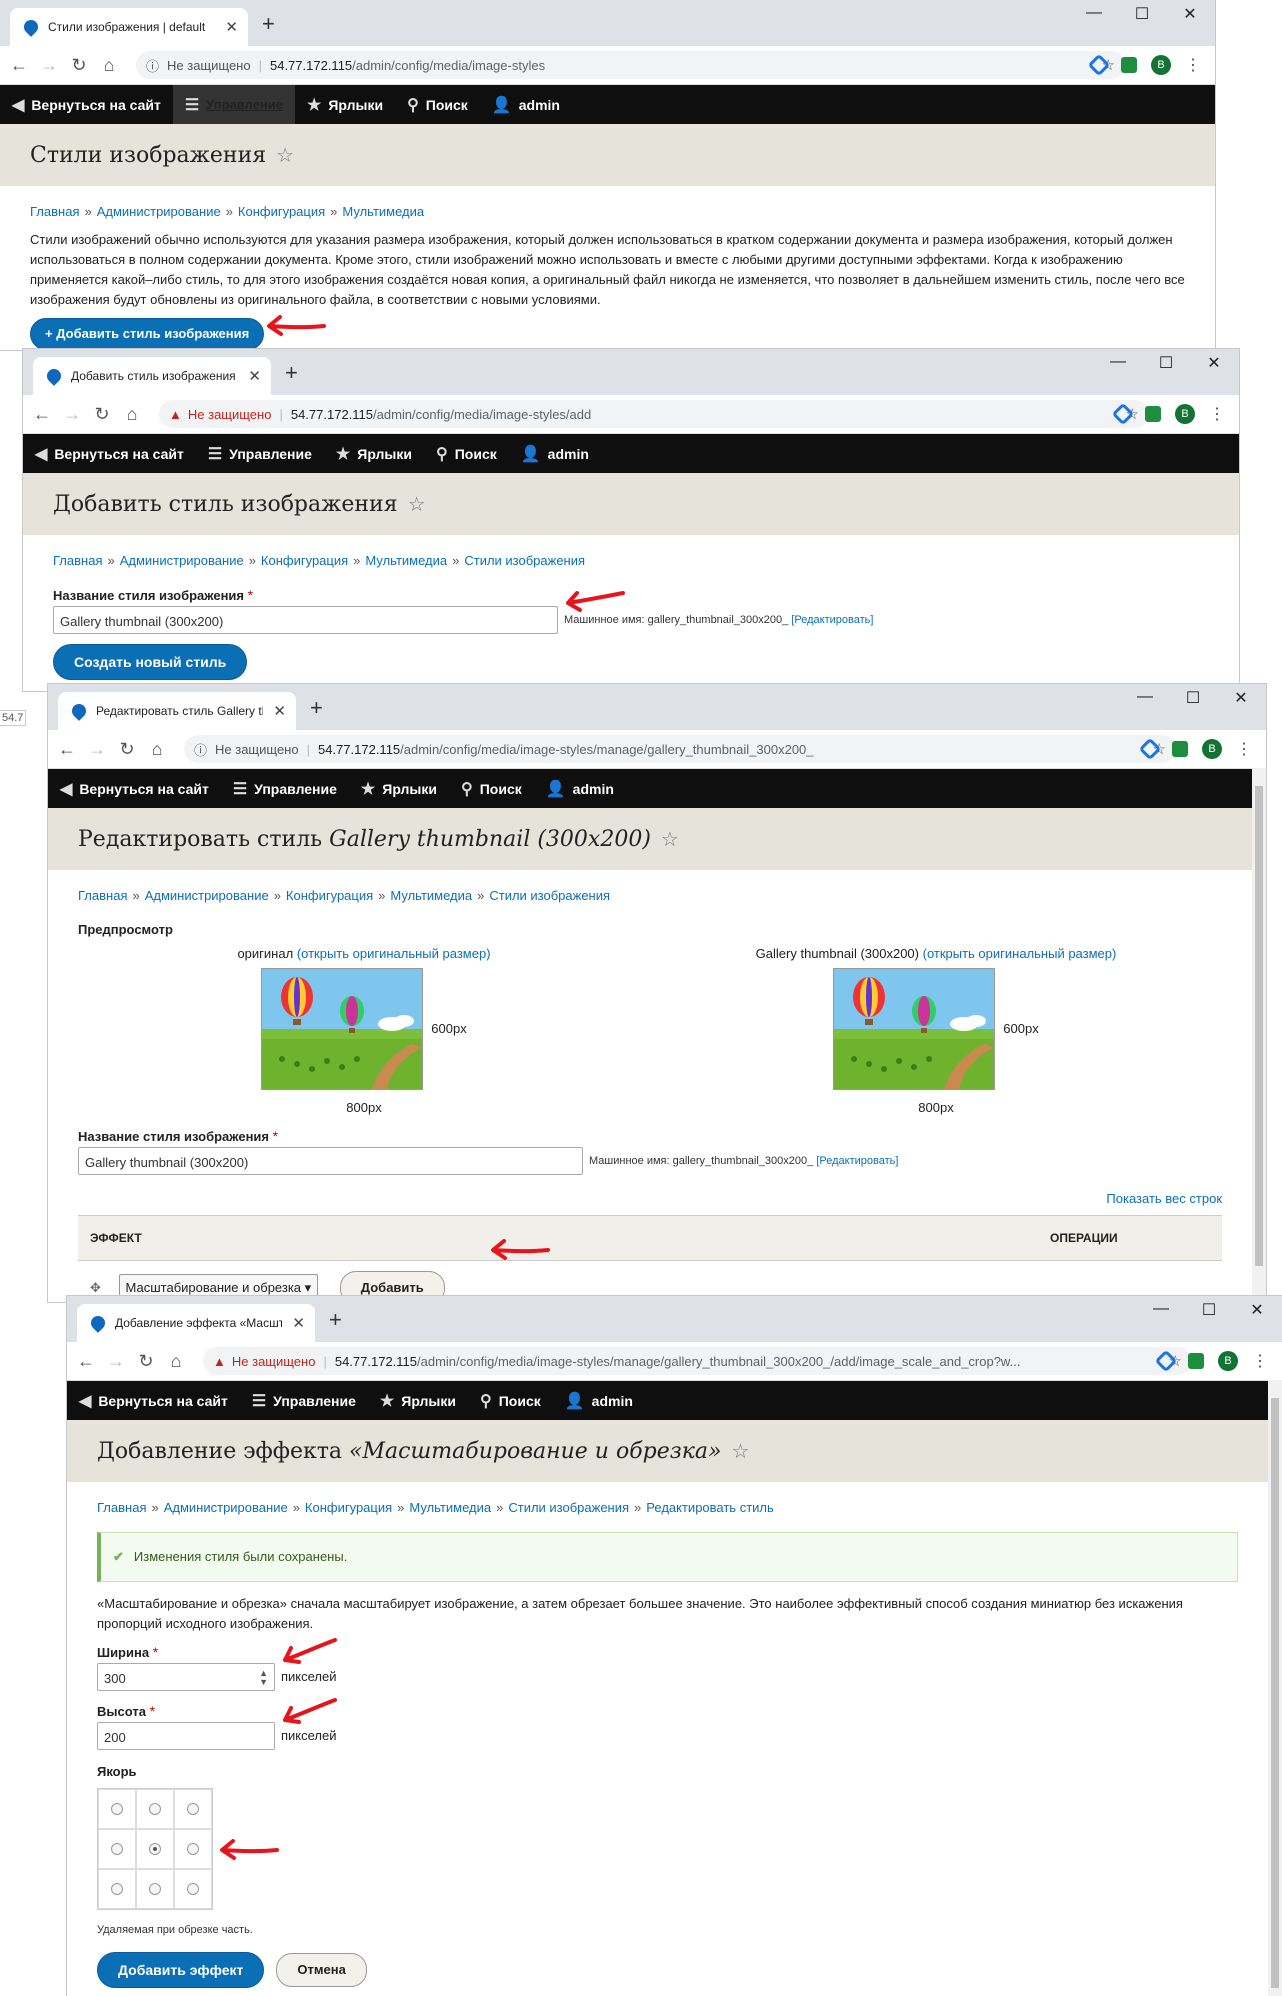 This screenshot has width=1282, height=1996. Describe the element at coordinates (117, 1849) in the screenshot. I see `anchor-left-center-radio` at that location.